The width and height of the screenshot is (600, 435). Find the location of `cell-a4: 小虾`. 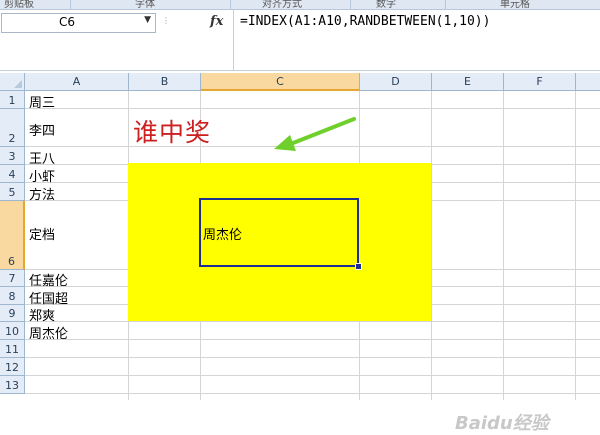

cell-a4: 小虾 is located at coordinates (42, 175).